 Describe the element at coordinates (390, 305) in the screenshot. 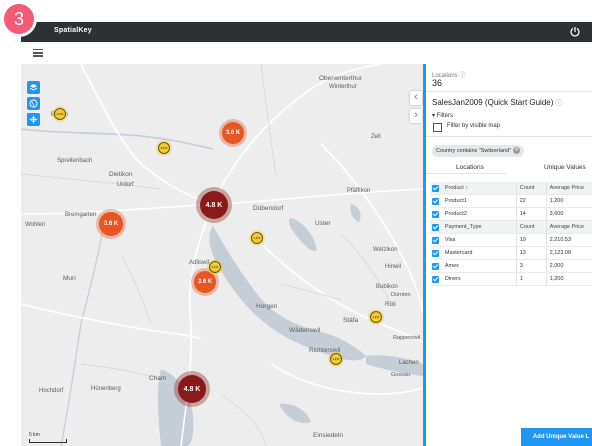

I see `place-rueti: Rüti` at that location.